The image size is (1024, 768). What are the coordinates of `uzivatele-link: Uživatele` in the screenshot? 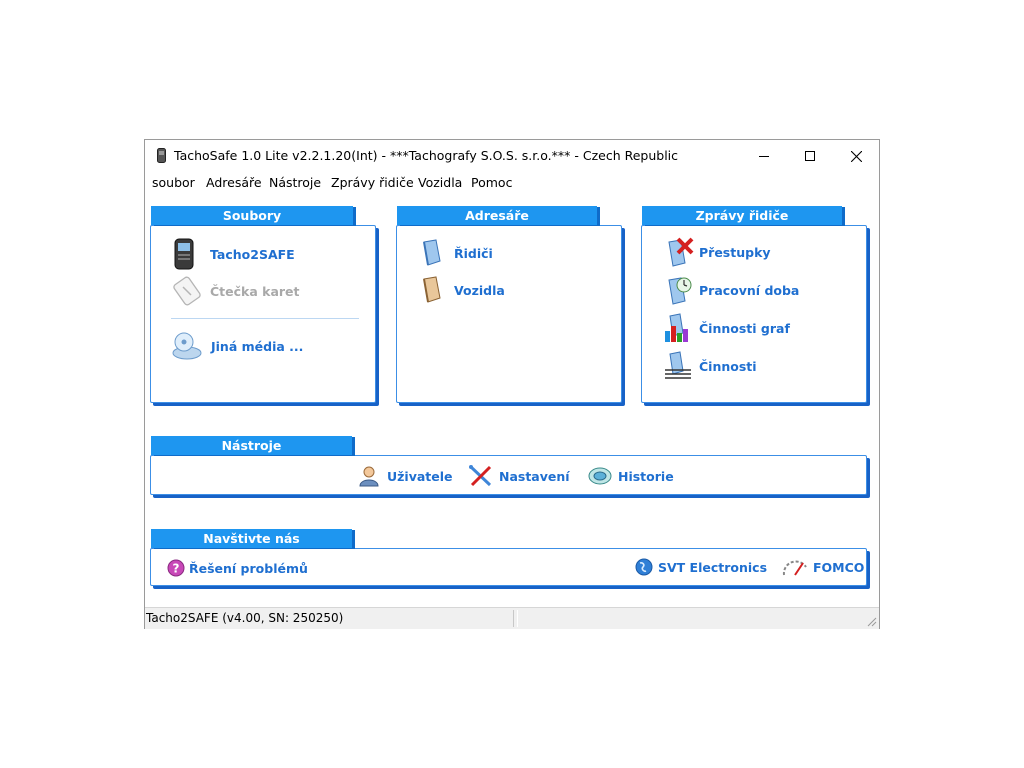 It's located at (405, 476).